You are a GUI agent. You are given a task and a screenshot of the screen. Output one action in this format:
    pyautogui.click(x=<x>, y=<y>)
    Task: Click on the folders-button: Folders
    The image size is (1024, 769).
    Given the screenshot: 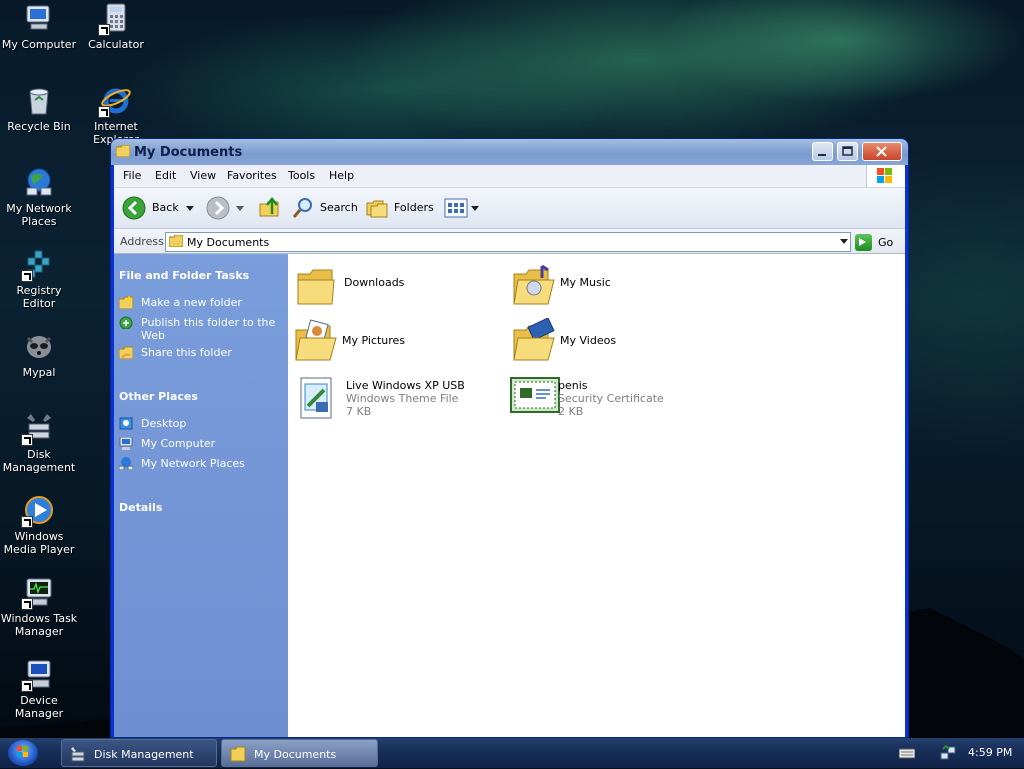 What is the action you would take?
    pyautogui.click(x=399, y=208)
    